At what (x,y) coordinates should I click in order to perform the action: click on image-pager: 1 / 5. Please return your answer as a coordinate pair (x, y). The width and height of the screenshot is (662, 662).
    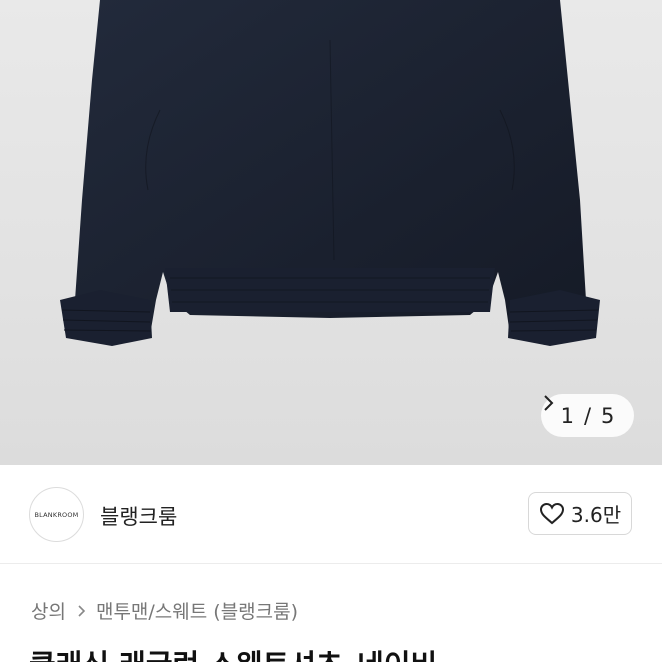
    Looking at the image, I should click on (587, 415).